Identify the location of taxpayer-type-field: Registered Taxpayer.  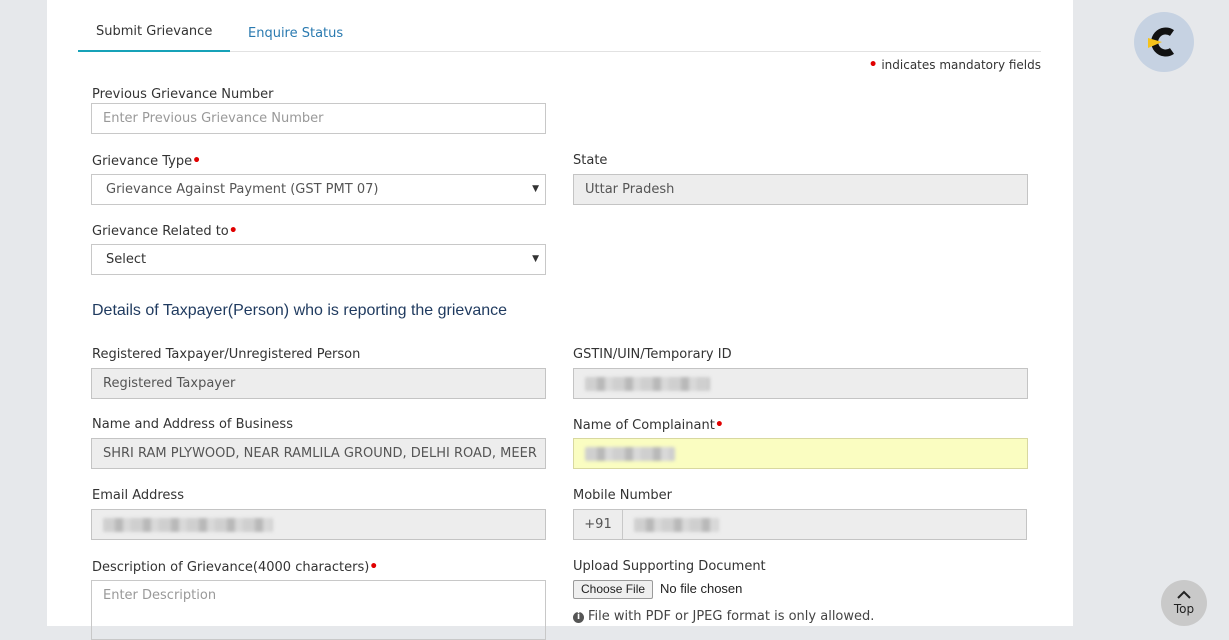
(318, 383).